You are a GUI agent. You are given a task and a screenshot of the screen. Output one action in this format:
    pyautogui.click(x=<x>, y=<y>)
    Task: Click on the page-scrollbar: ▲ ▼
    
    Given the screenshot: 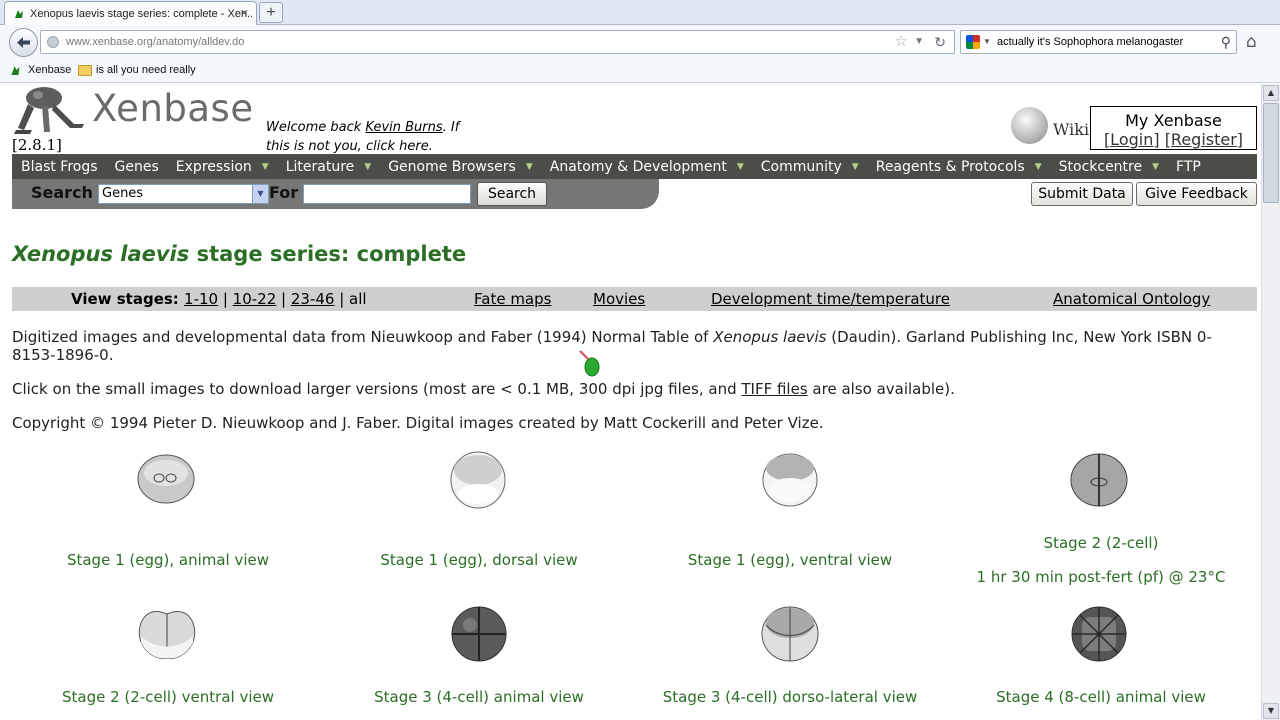 What is the action you would take?
    pyautogui.click(x=1270, y=402)
    